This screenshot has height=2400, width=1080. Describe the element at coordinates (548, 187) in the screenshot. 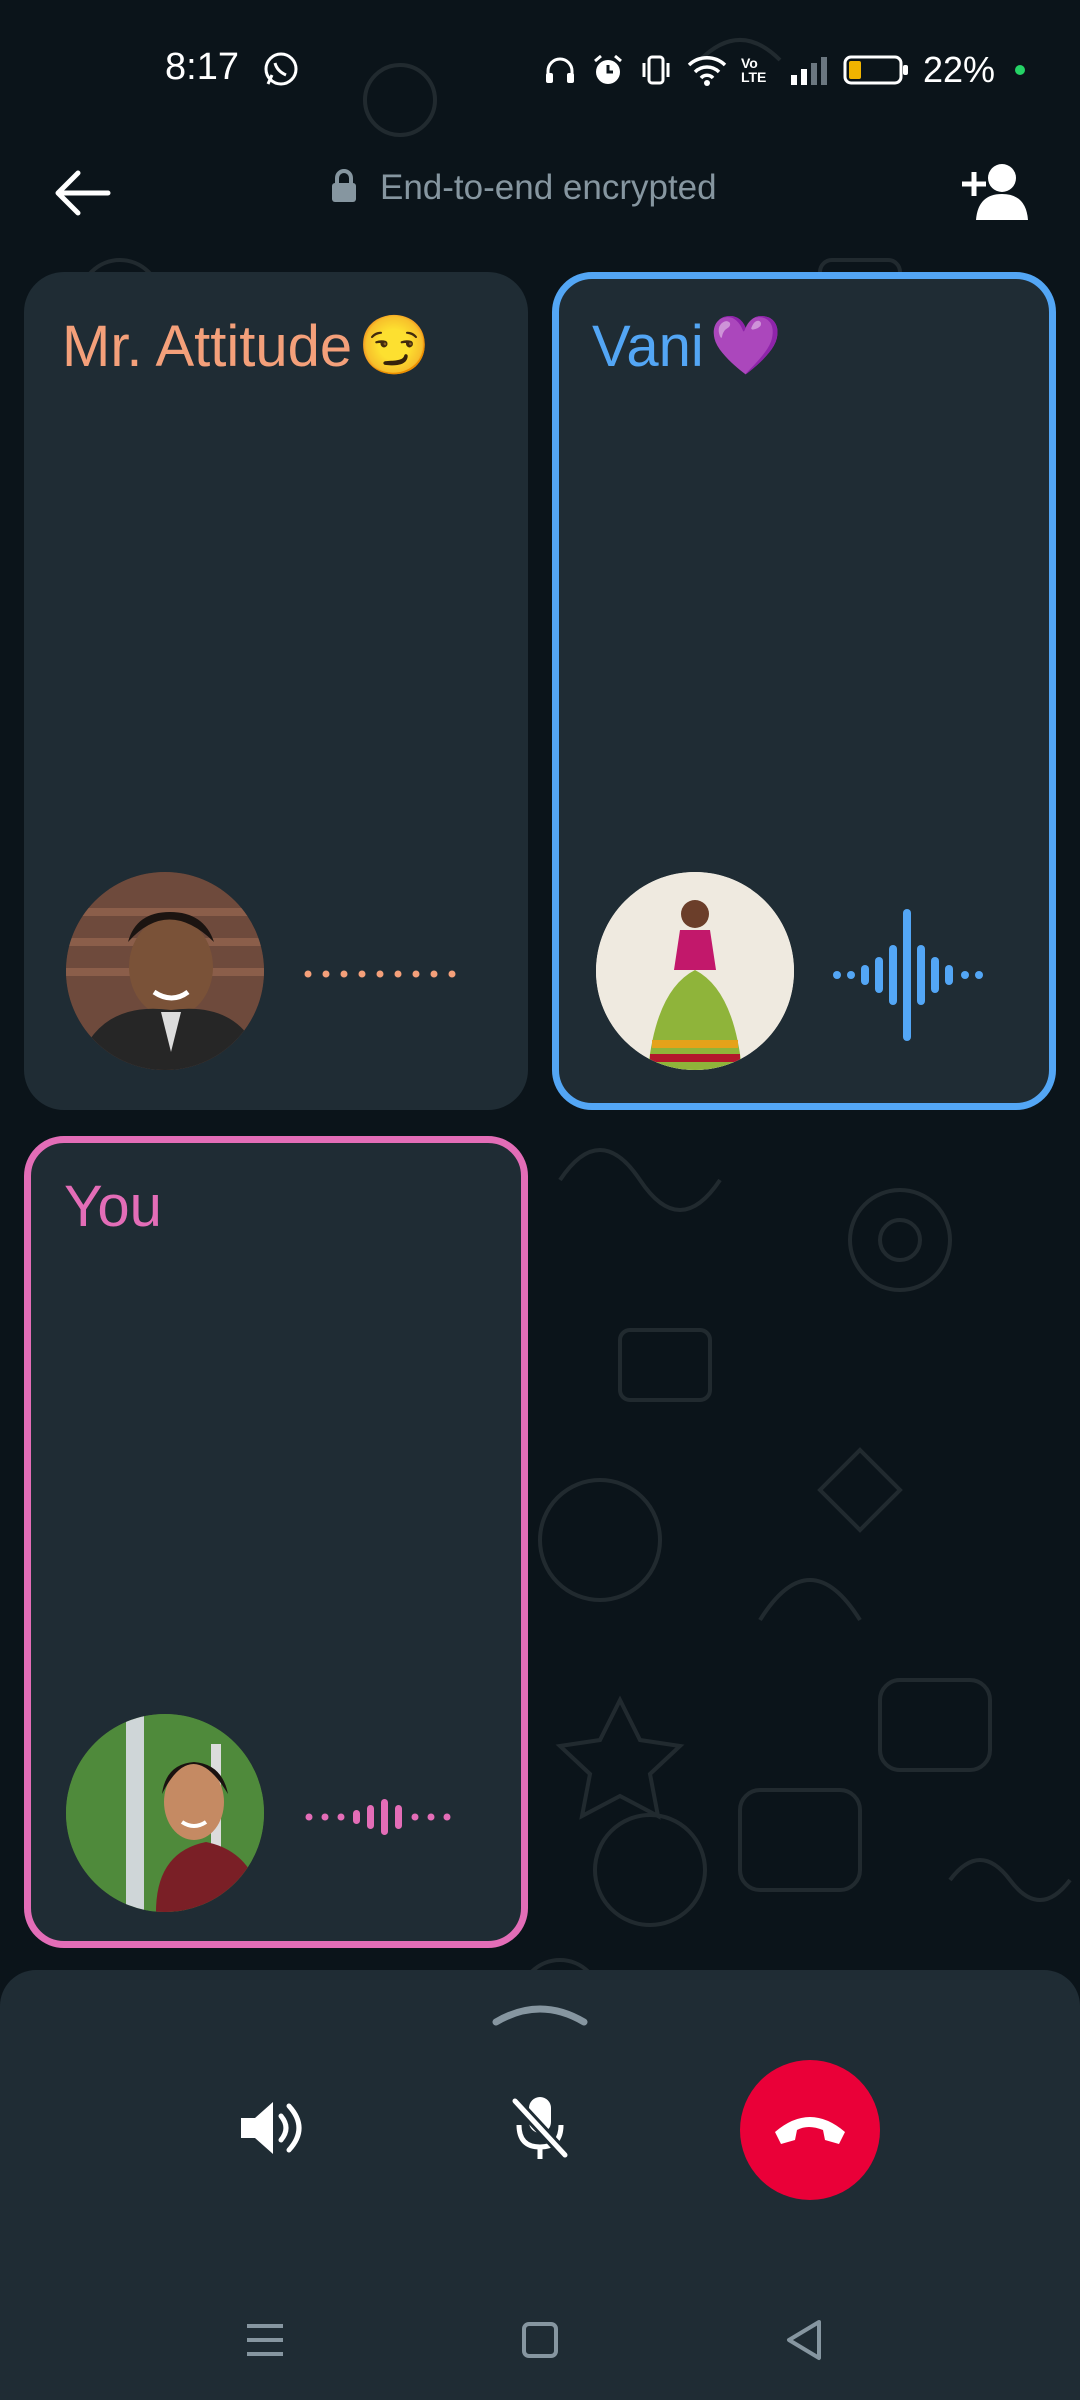

I see `encryption-text: End-to-end encrypted` at that location.